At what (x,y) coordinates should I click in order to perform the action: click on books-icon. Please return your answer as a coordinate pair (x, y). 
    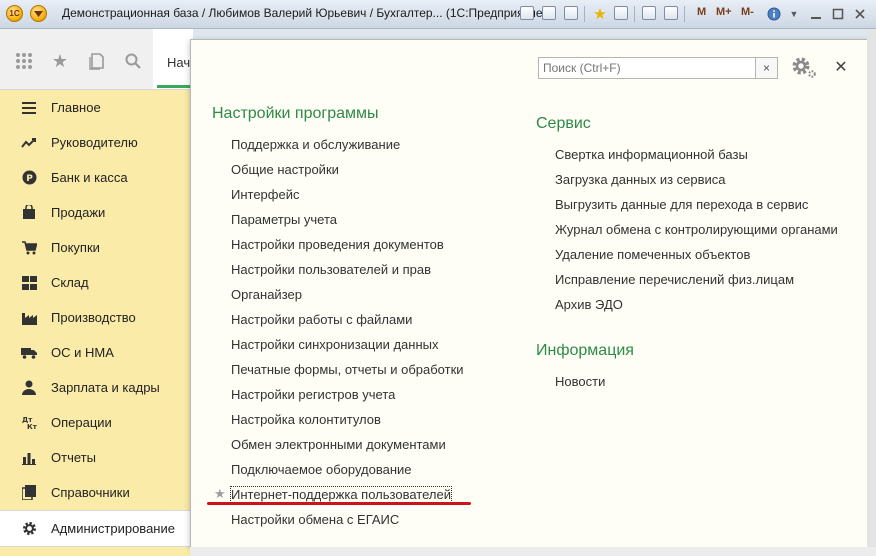
    Looking at the image, I should click on (29, 493).